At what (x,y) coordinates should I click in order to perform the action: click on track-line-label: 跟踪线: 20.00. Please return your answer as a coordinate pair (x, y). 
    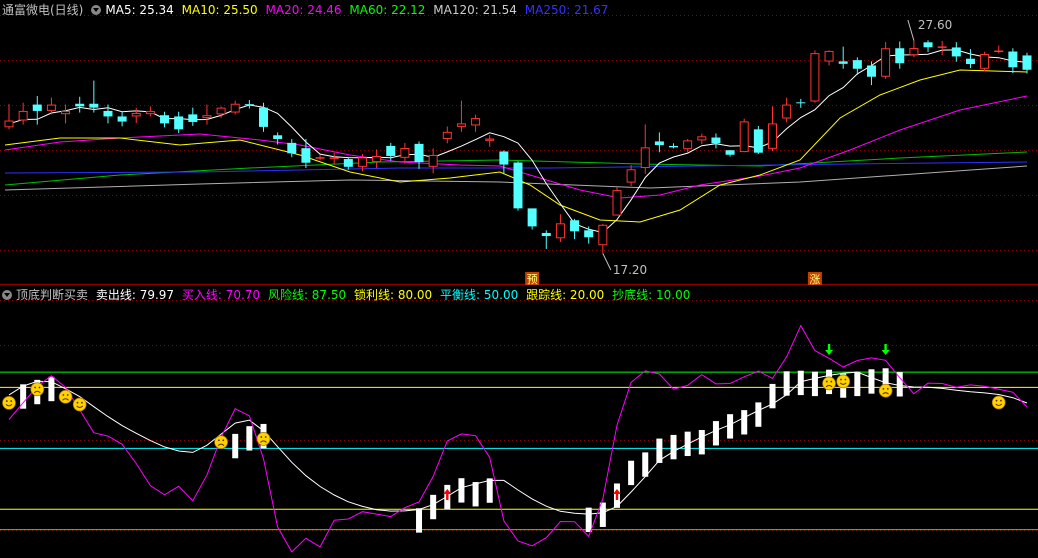
    Looking at the image, I should click on (565, 295).